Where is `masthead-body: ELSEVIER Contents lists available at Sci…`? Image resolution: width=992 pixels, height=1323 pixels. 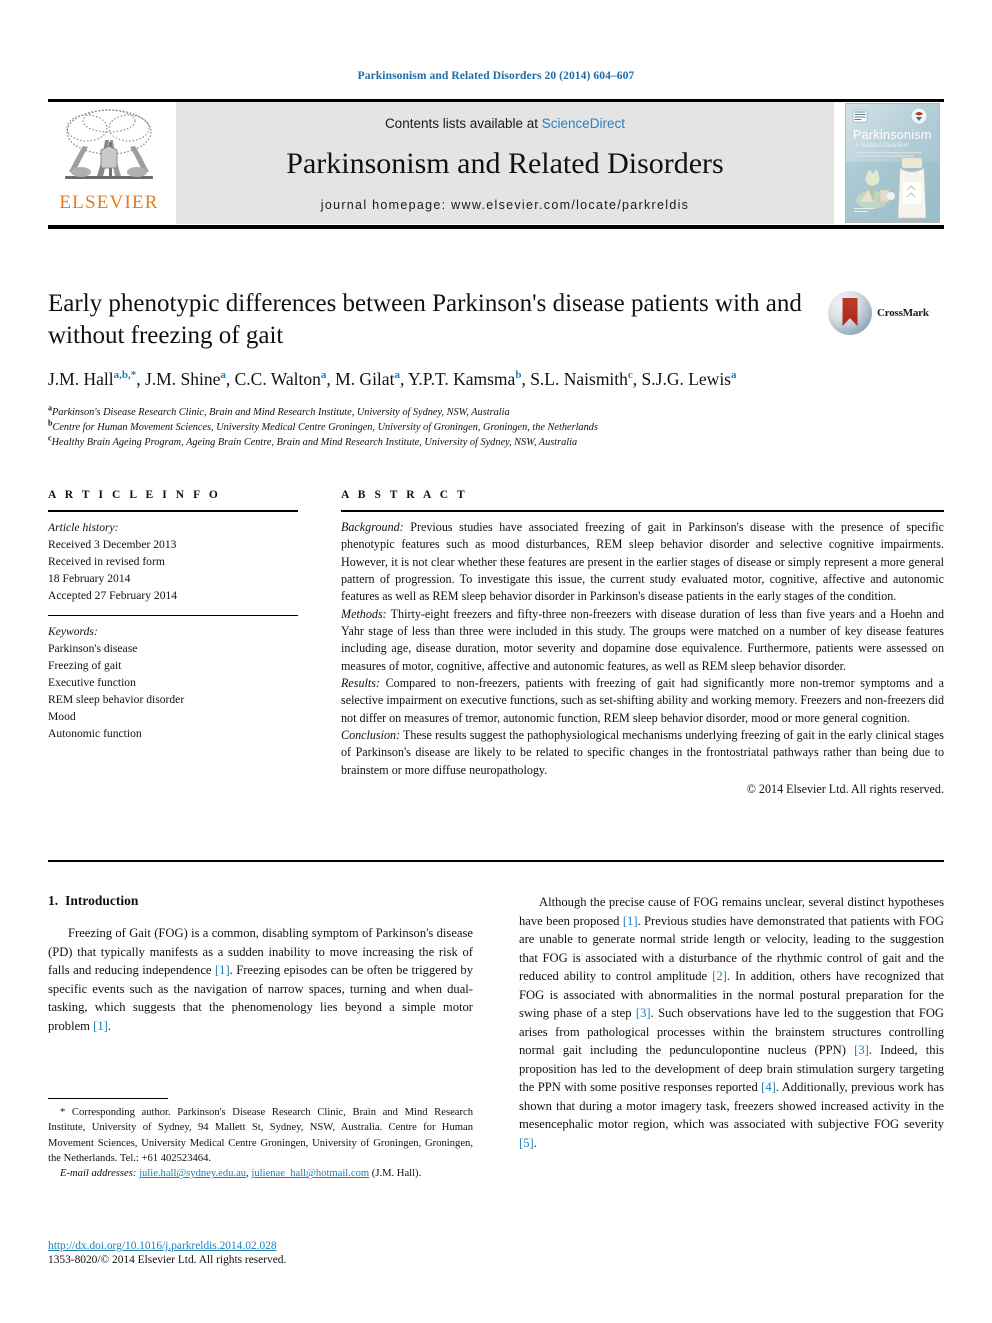
masthead-body: ELSEVIER Contents lists available at Sci… is located at coordinates (496, 163).